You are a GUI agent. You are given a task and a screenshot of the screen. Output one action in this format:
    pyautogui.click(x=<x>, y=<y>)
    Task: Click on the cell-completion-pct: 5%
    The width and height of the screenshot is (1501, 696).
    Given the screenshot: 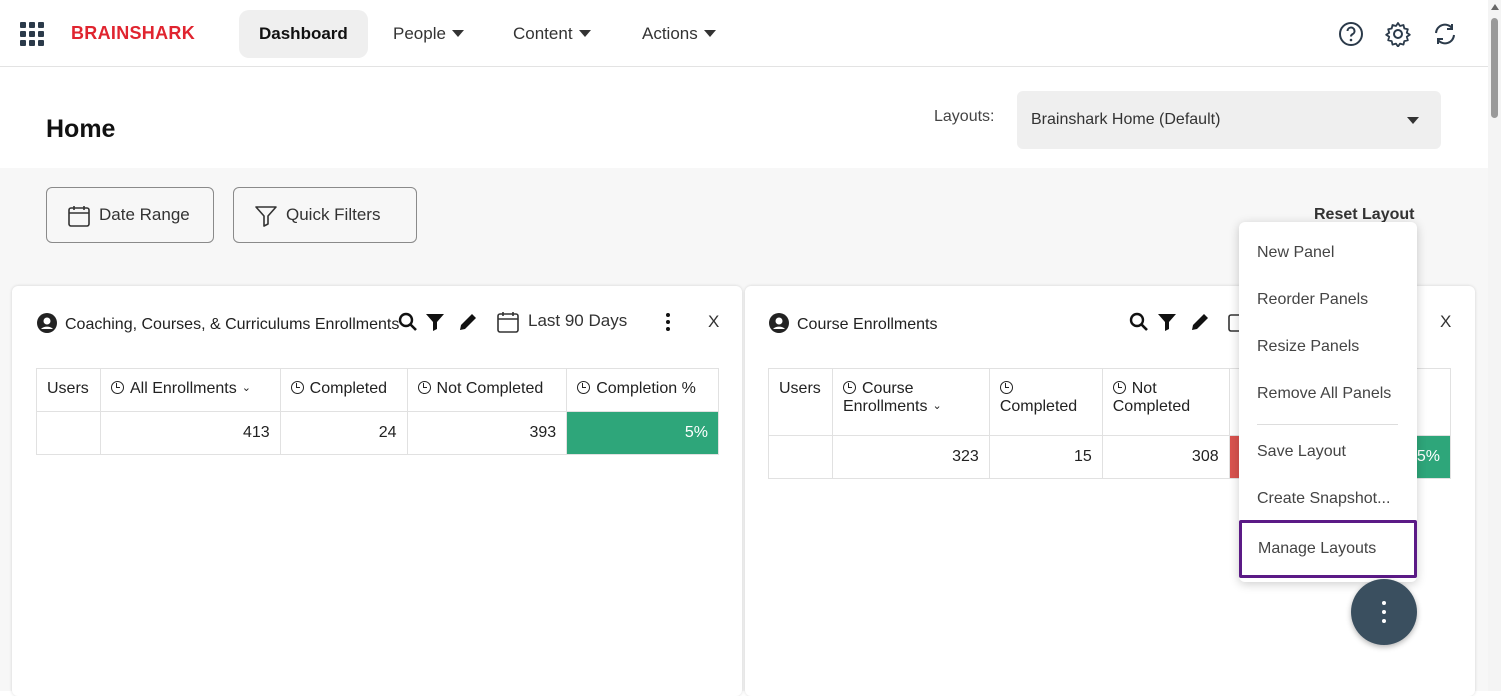 What is the action you would take?
    pyautogui.click(x=642, y=433)
    